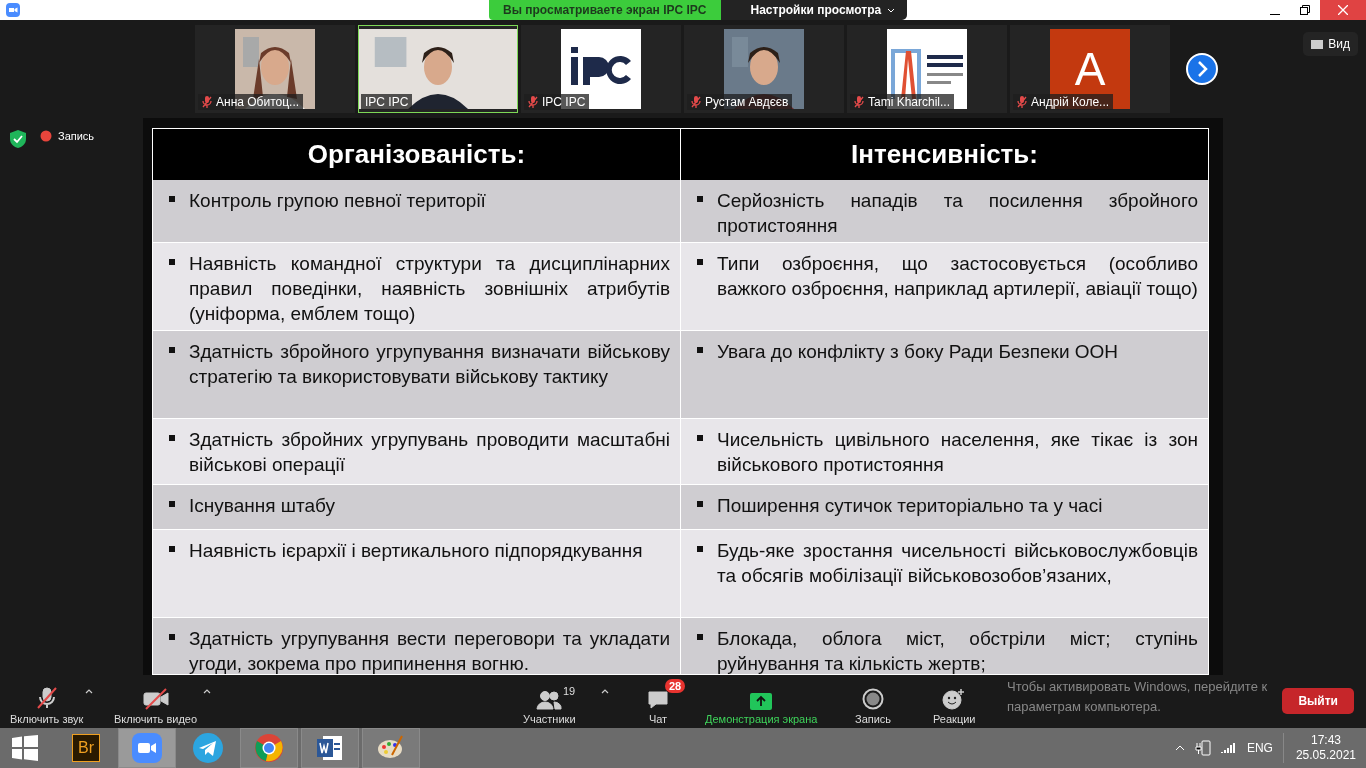 Image resolution: width=1366 pixels, height=768 pixels. Describe the element at coordinates (429, 289) in the screenshot. I see `table-cell-text: Наявність командної структури та дисциплінарних правил поведінки, наявність зовнішніх атрибутів (уніформа, емблем тощо)` at that location.